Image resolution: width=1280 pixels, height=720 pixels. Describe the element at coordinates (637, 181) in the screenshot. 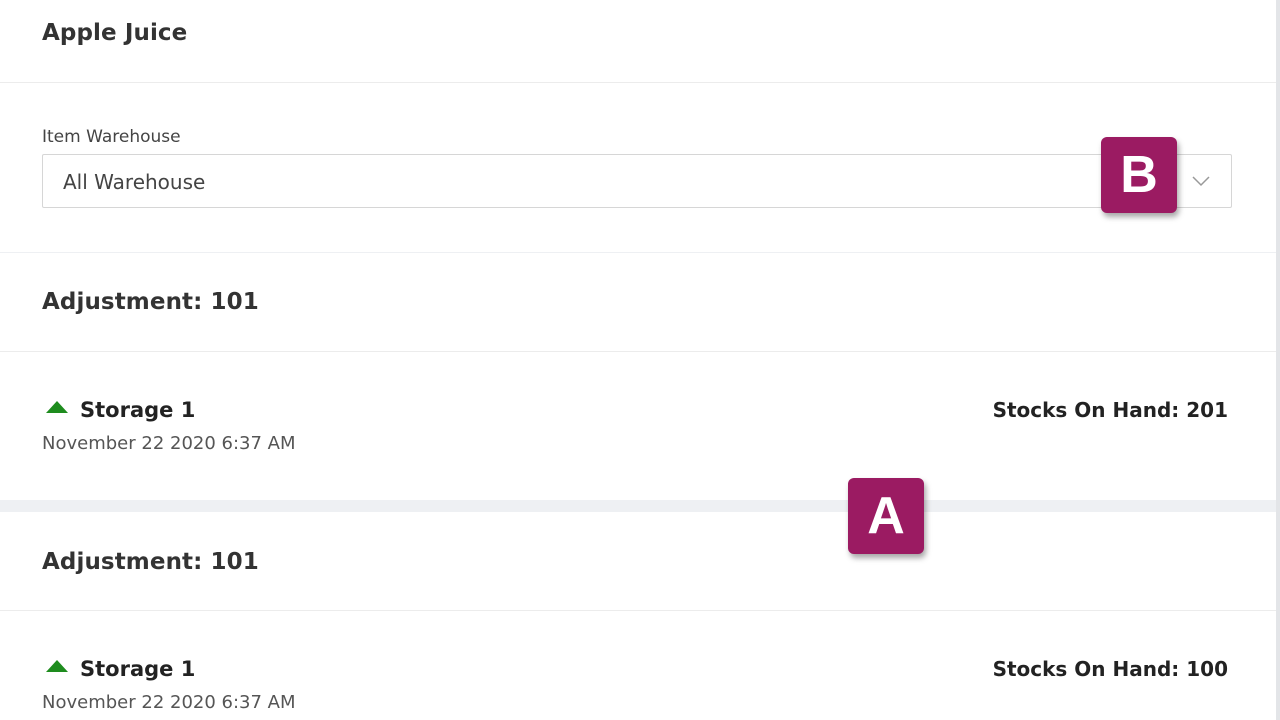

I see `warehouse-select: All Warehouse` at that location.